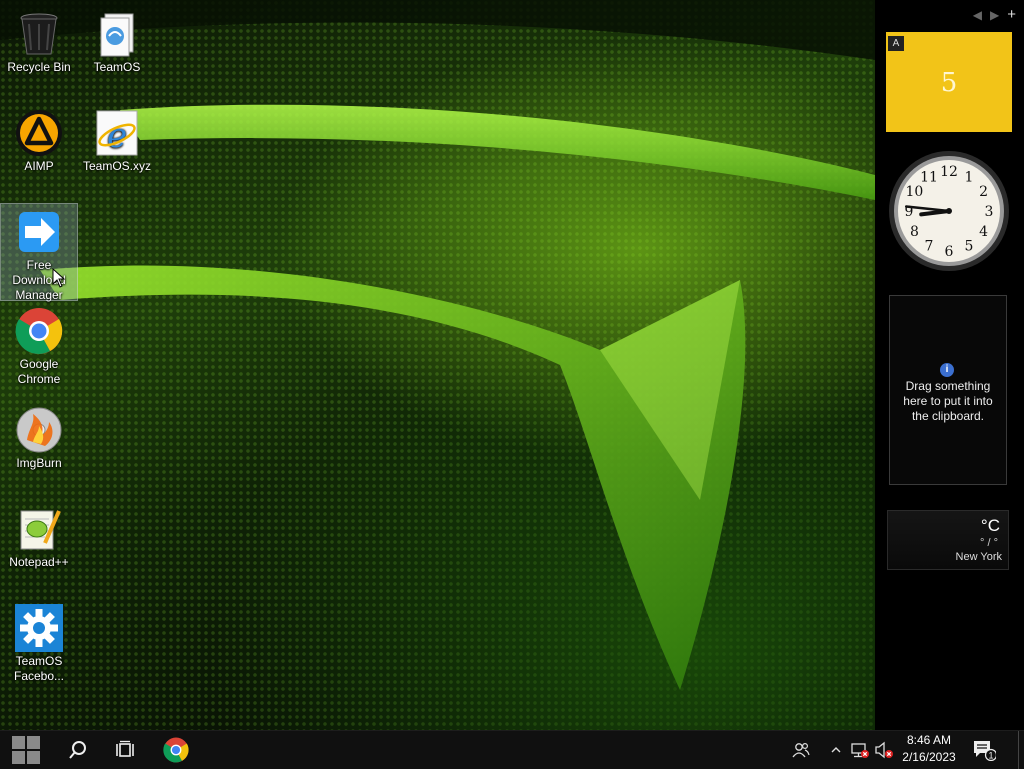 The width and height of the screenshot is (1024, 769). I want to click on weather-gadget: °C ° / ° New York, so click(948, 540).